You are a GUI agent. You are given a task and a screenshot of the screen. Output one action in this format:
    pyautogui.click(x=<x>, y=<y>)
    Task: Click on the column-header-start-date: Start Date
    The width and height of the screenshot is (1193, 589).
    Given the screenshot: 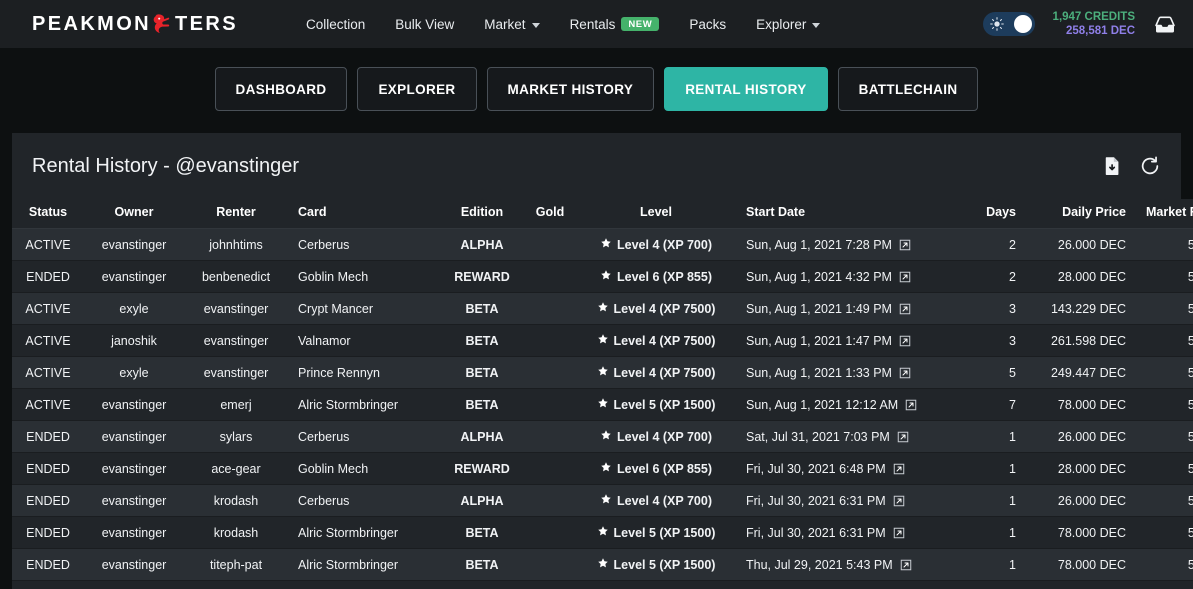 What is the action you would take?
    pyautogui.click(x=852, y=214)
    